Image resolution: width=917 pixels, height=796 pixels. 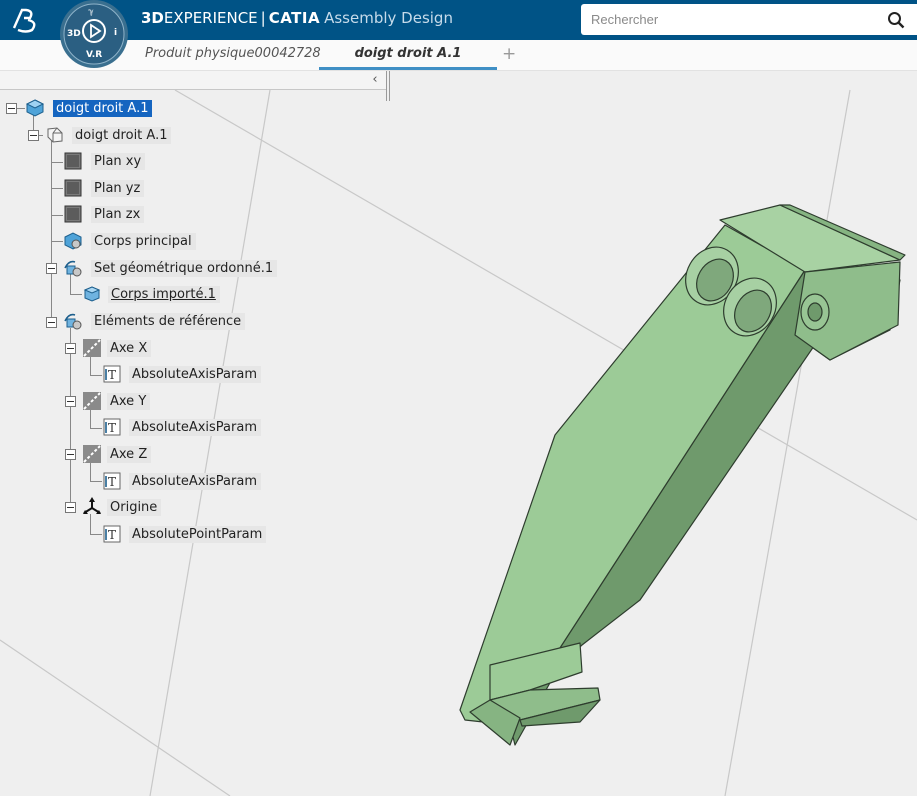 I want to click on part-icon, so click(x=55, y=135).